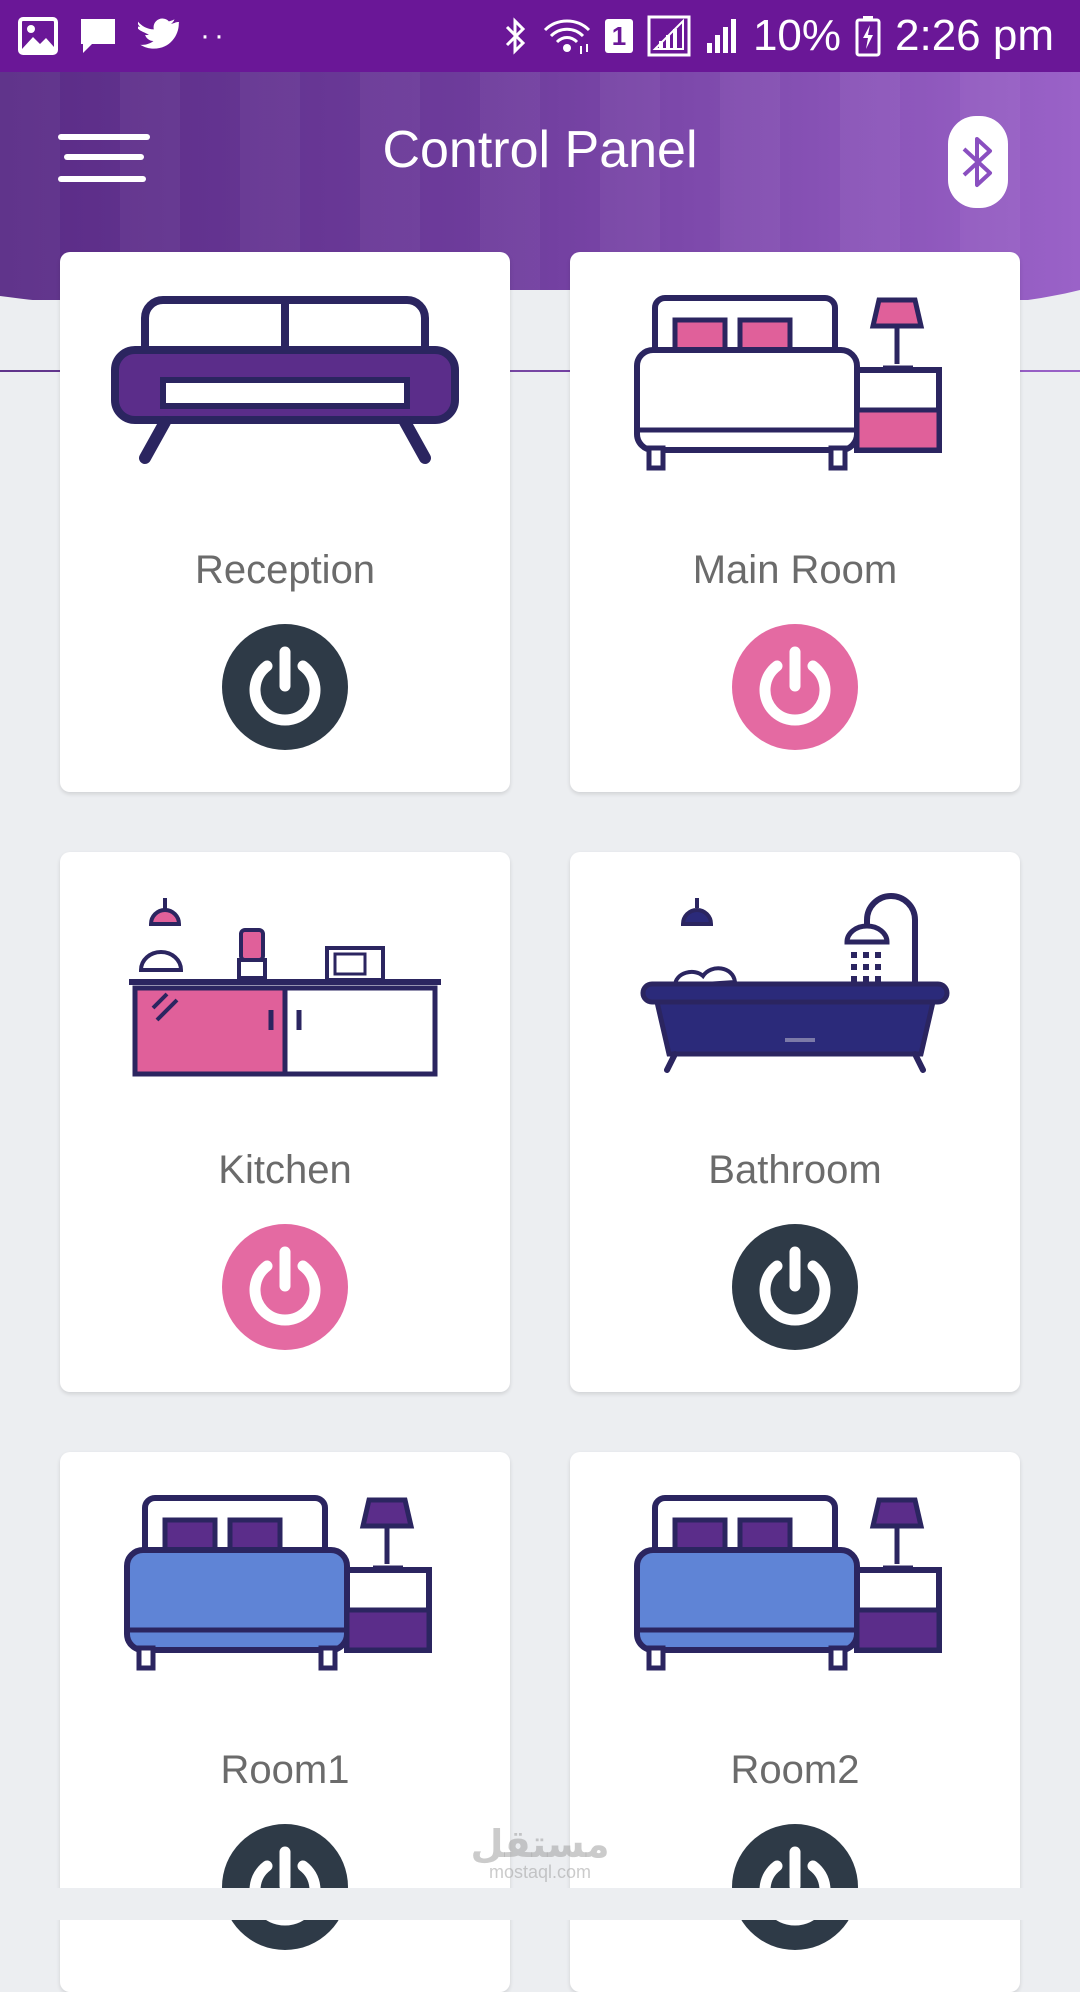 The image size is (1080, 1992). I want to click on sofa-icon, so click(285, 380).